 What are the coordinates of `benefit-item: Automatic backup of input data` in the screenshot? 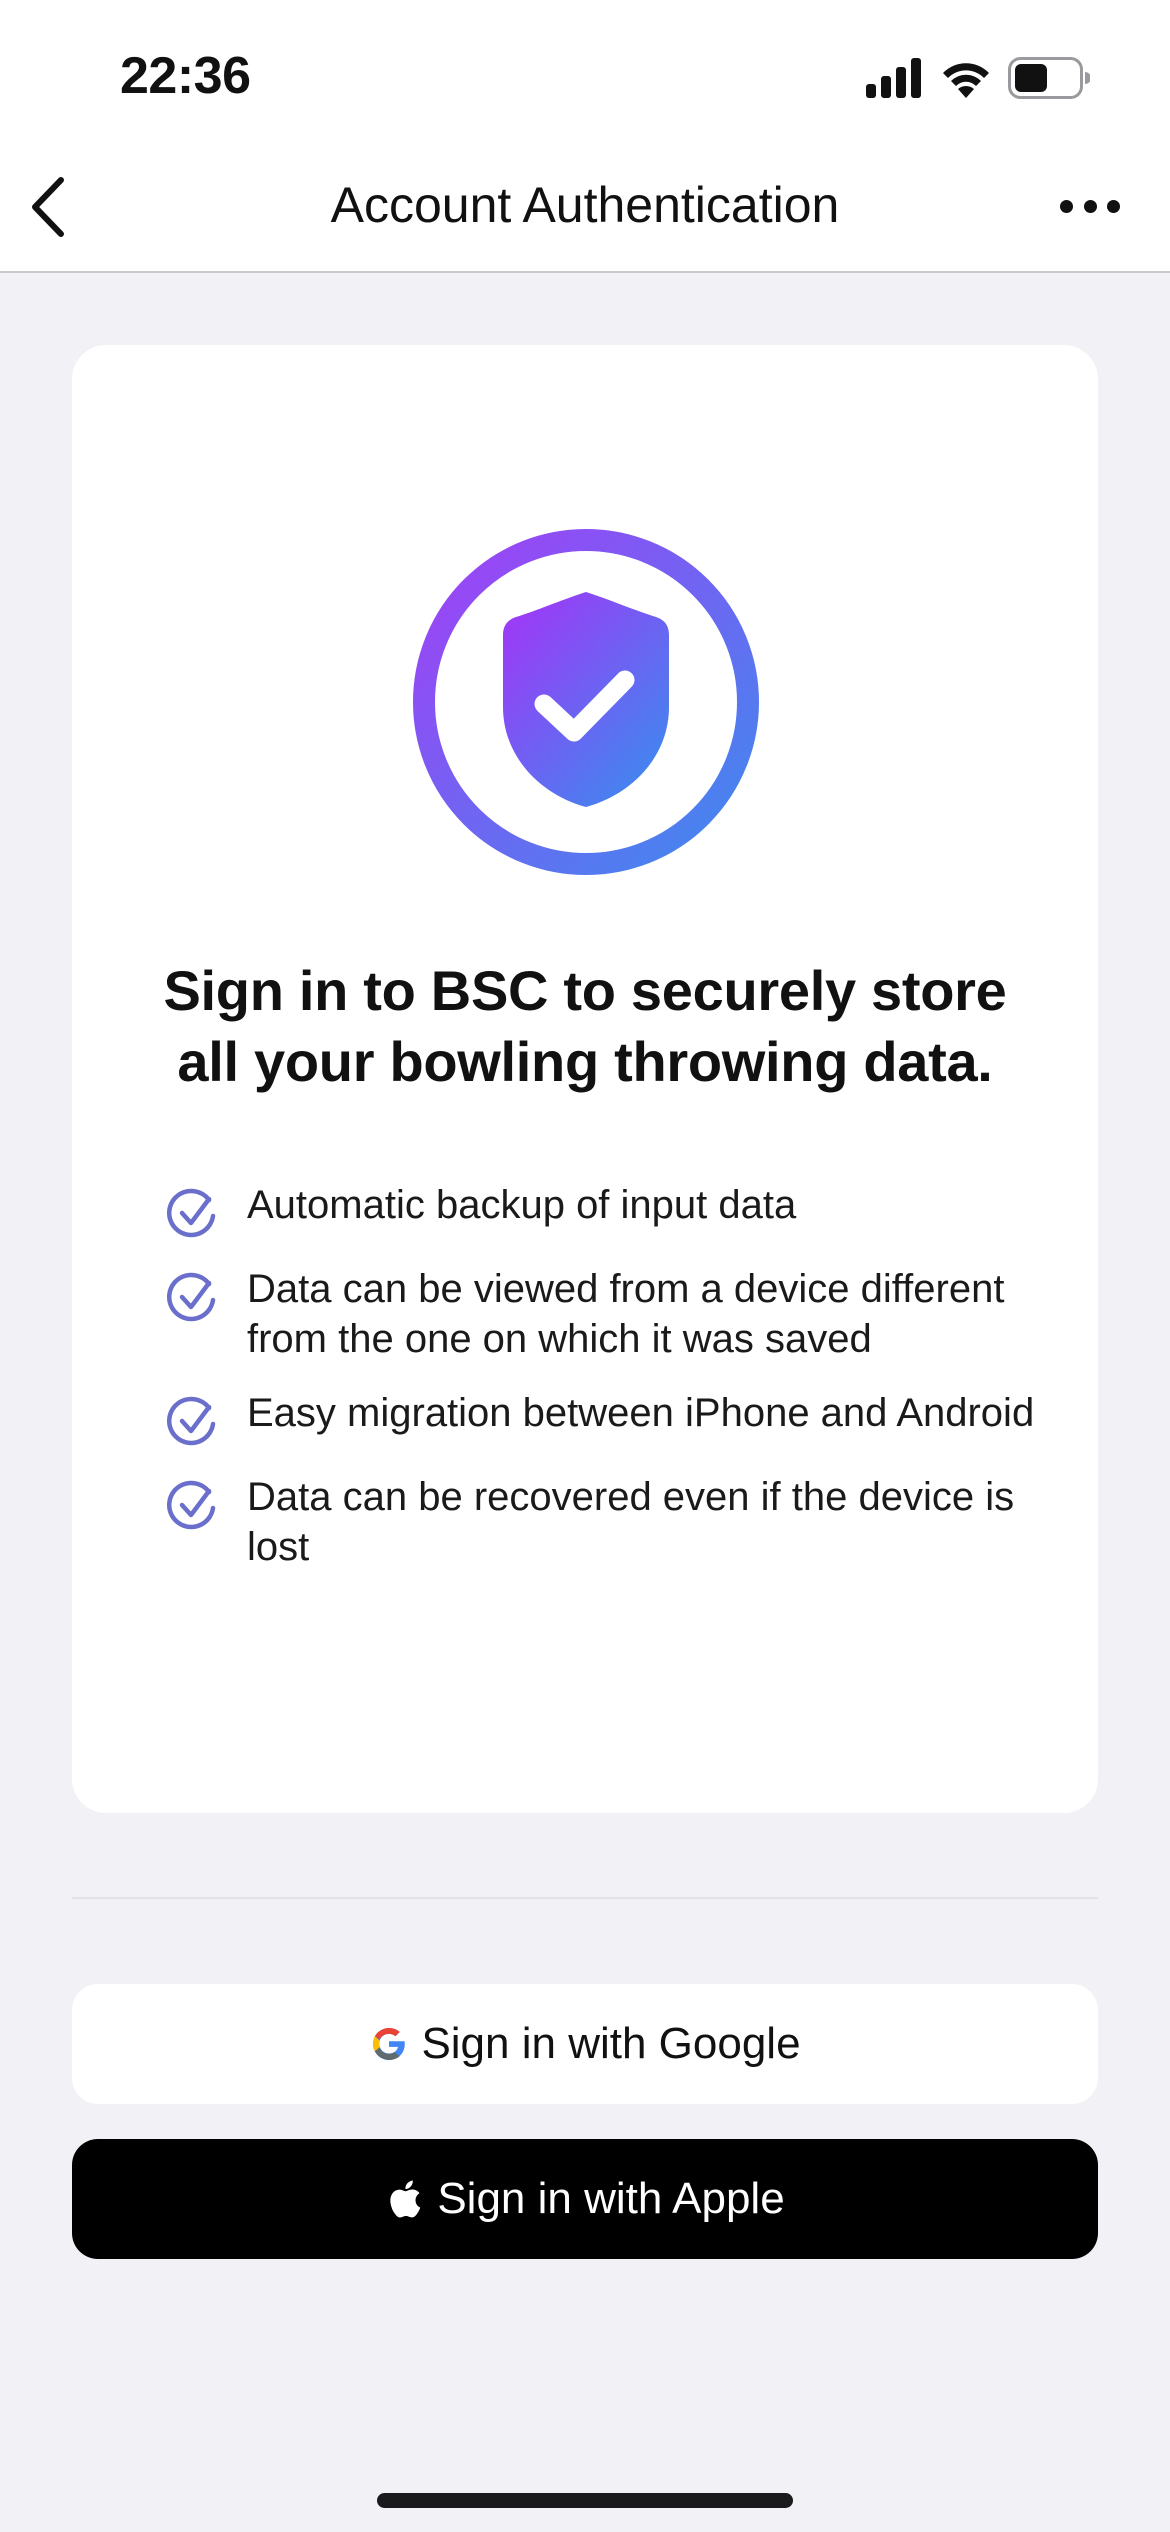 It's located at (620, 1210).